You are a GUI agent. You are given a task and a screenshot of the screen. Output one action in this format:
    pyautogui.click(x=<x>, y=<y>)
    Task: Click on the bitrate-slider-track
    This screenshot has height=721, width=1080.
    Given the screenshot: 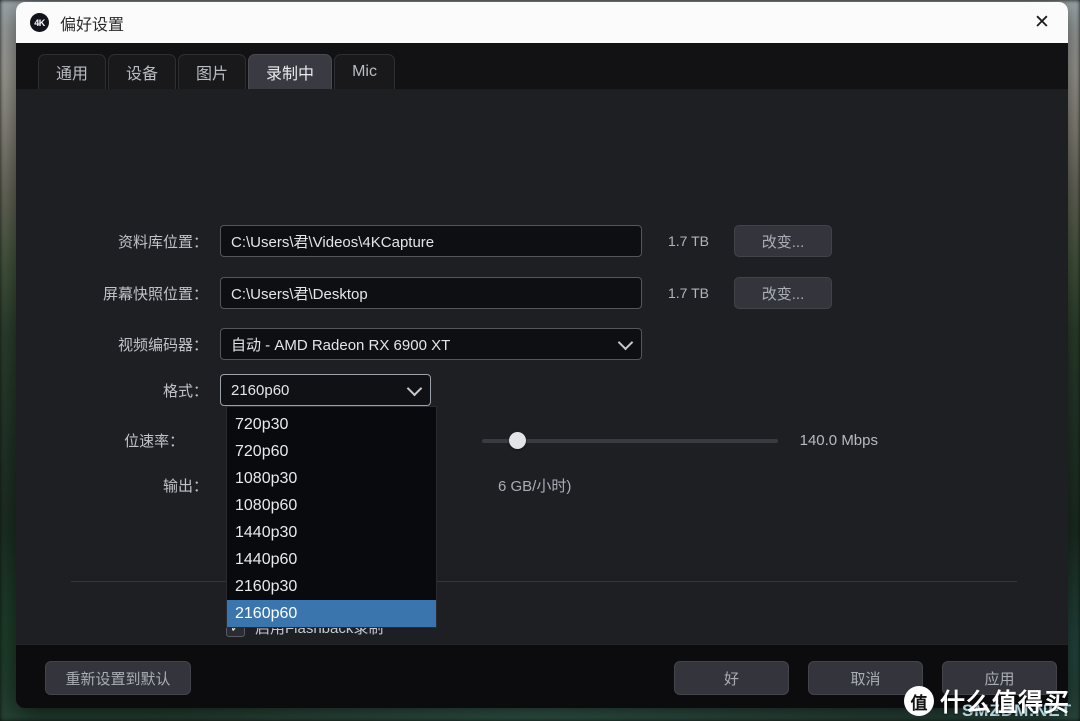 What is the action you would take?
    pyautogui.click(x=630, y=440)
    